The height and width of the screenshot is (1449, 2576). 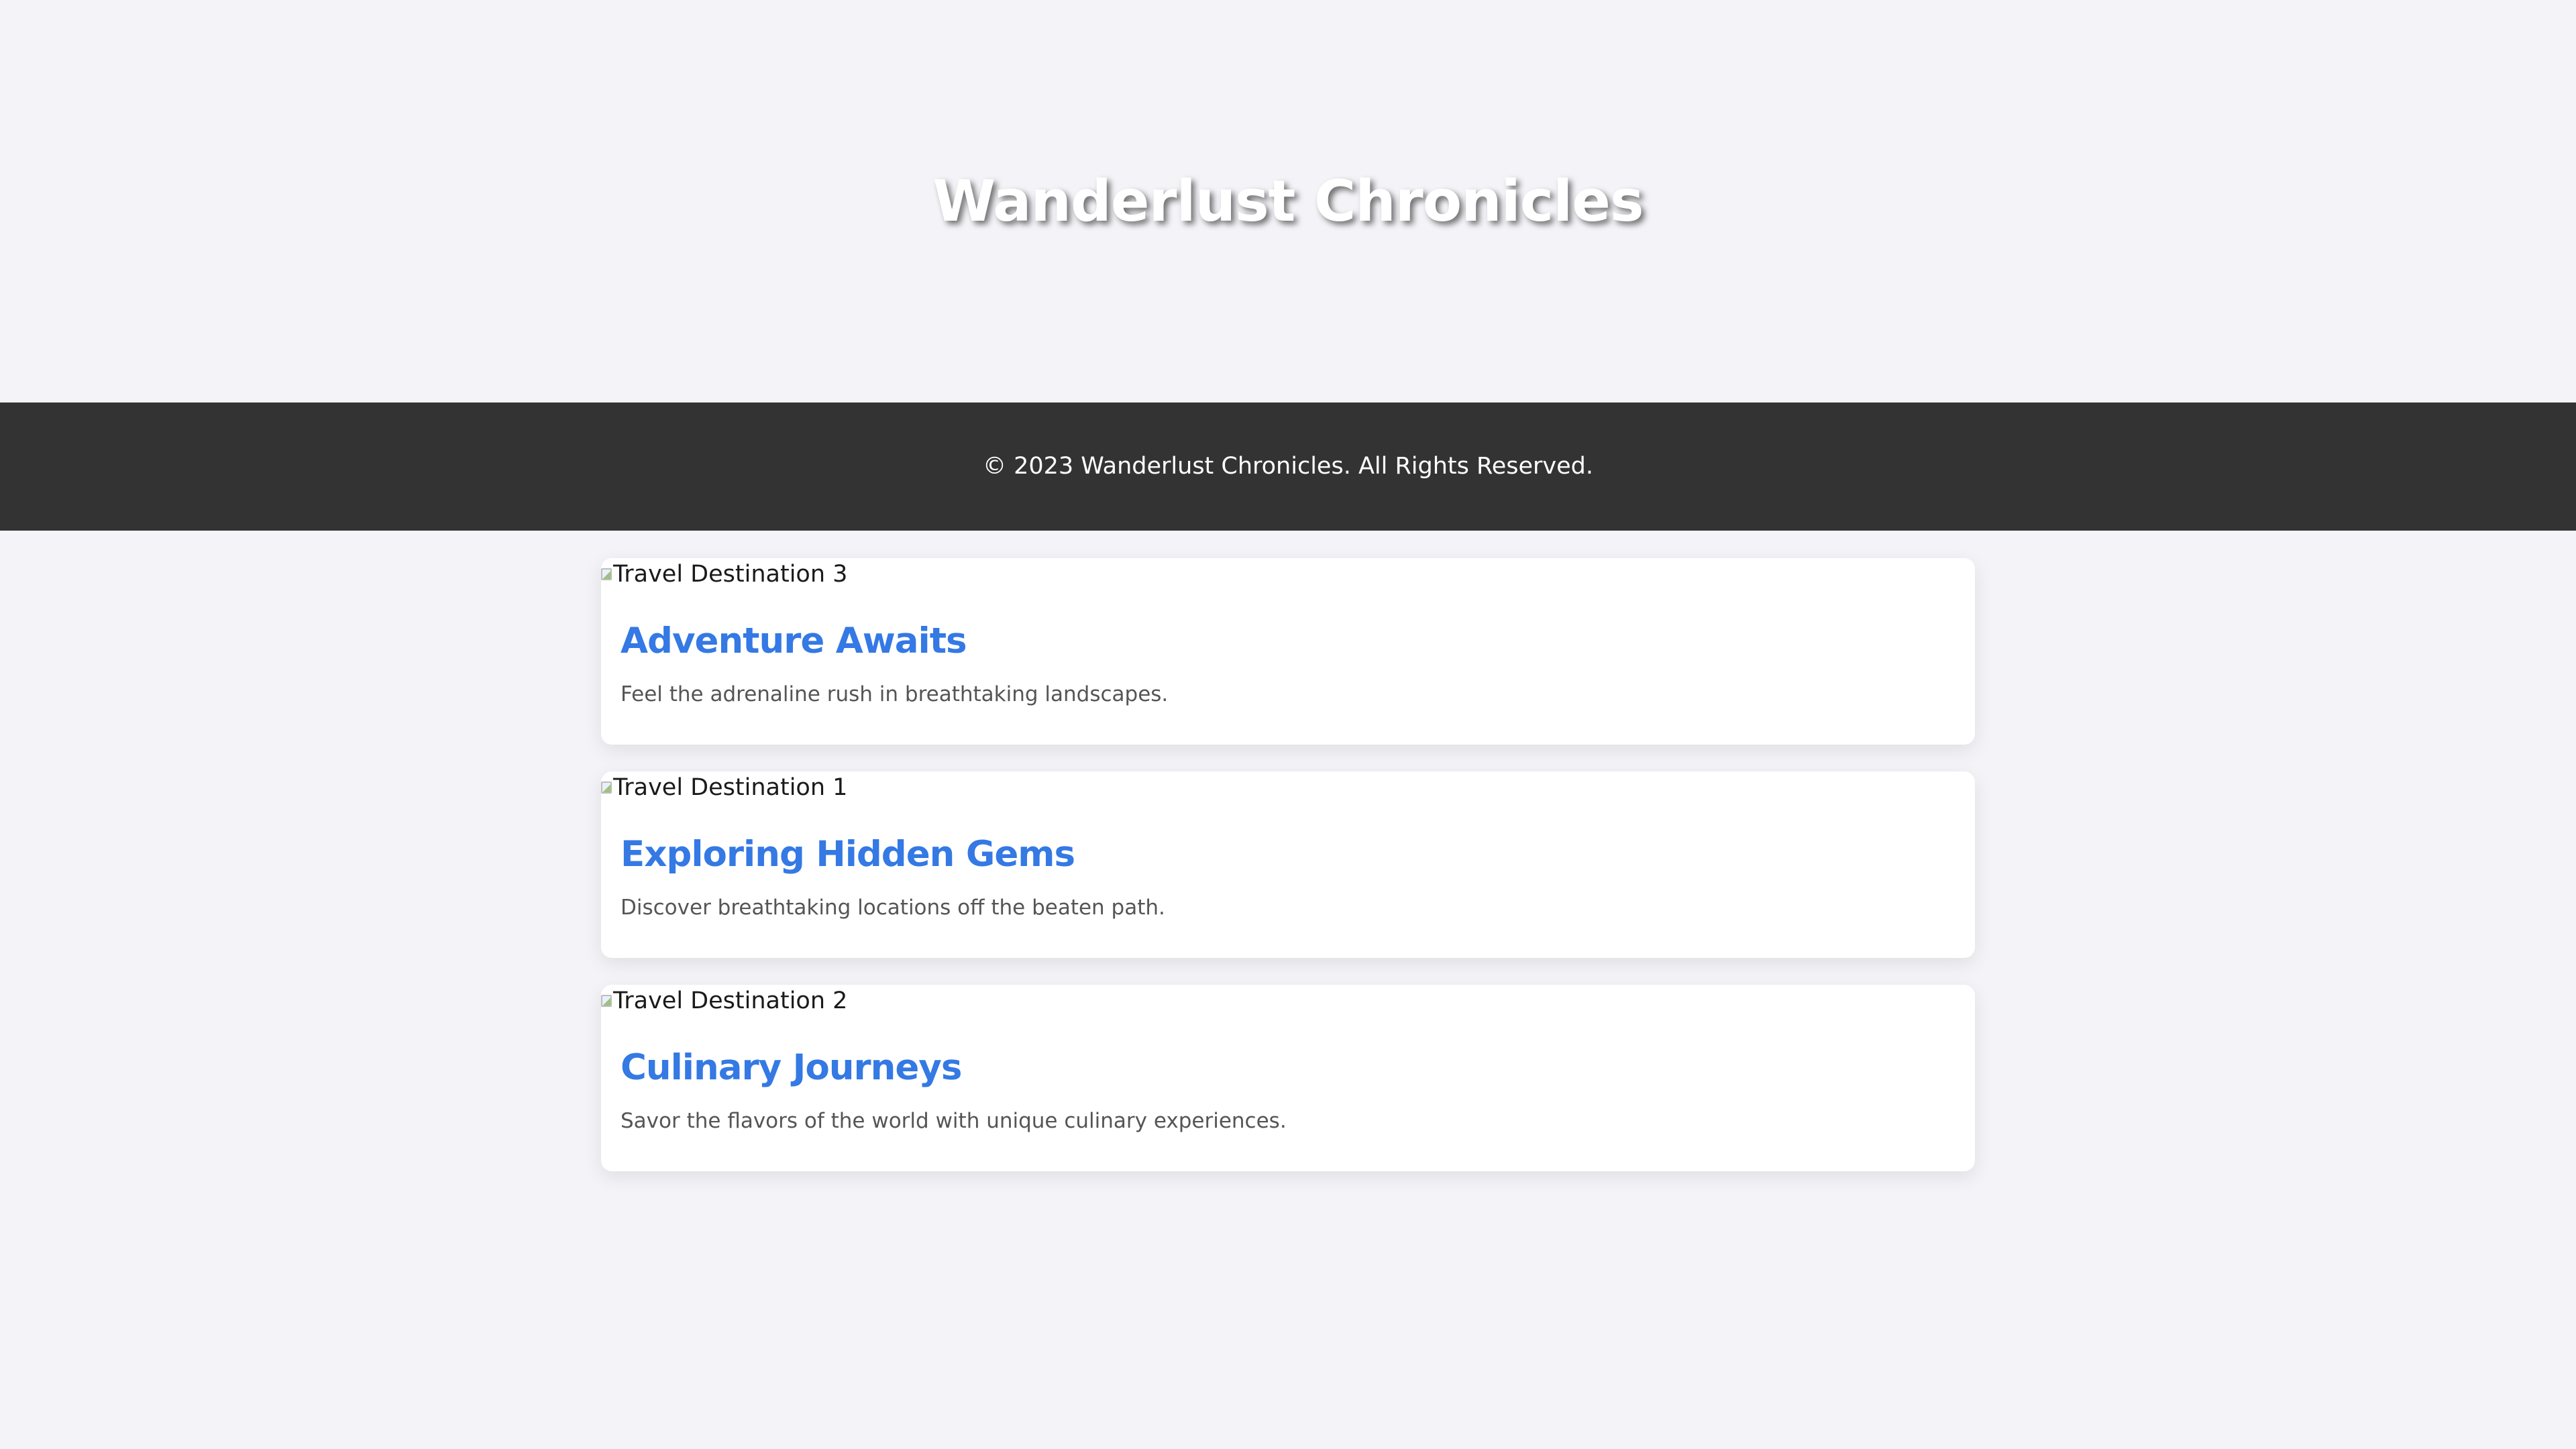 What do you see at coordinates (794, 641) in the screenshot?
I see `card-title: Adventure Awaits` at bounding box center [794, 641].